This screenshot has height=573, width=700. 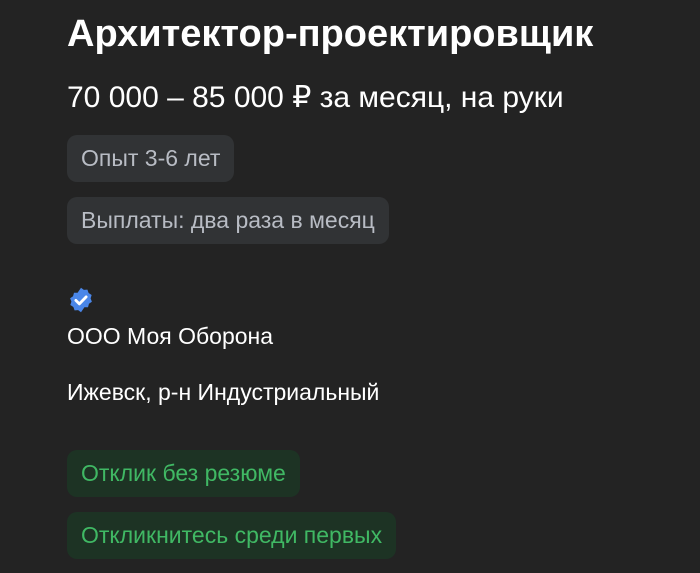 I want to click on salary-text: 70 000 – 85 000 ₽ за месяц, на руки, so click(x=315, y=97).